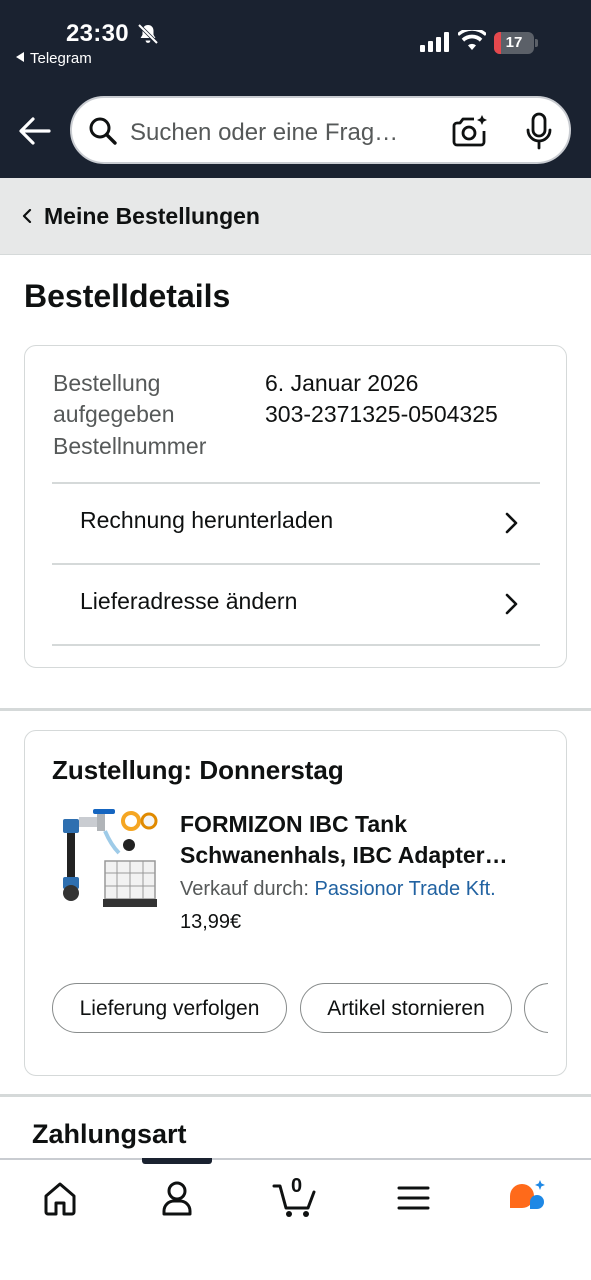  What do you see at coordinates (27, 216) in the screenshot?
I see `chevron-left-icon` at bounding box center [27, 216].